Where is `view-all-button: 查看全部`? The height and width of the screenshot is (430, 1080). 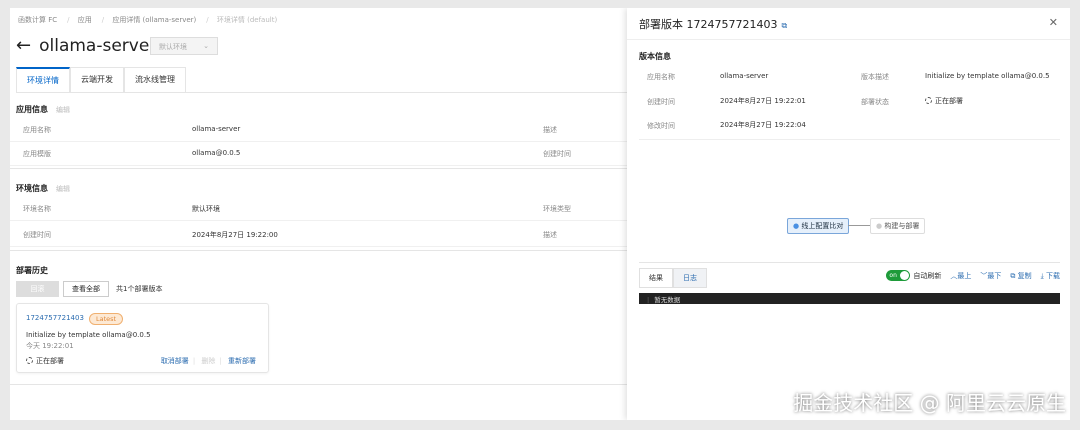 view-all-button: 查看全部 is located at coordinates (86, 289).